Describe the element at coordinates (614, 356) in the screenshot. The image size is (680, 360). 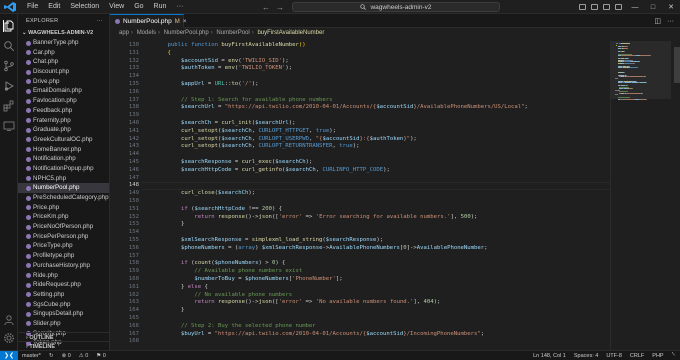
I see `encoding: UTF-8` at that location.